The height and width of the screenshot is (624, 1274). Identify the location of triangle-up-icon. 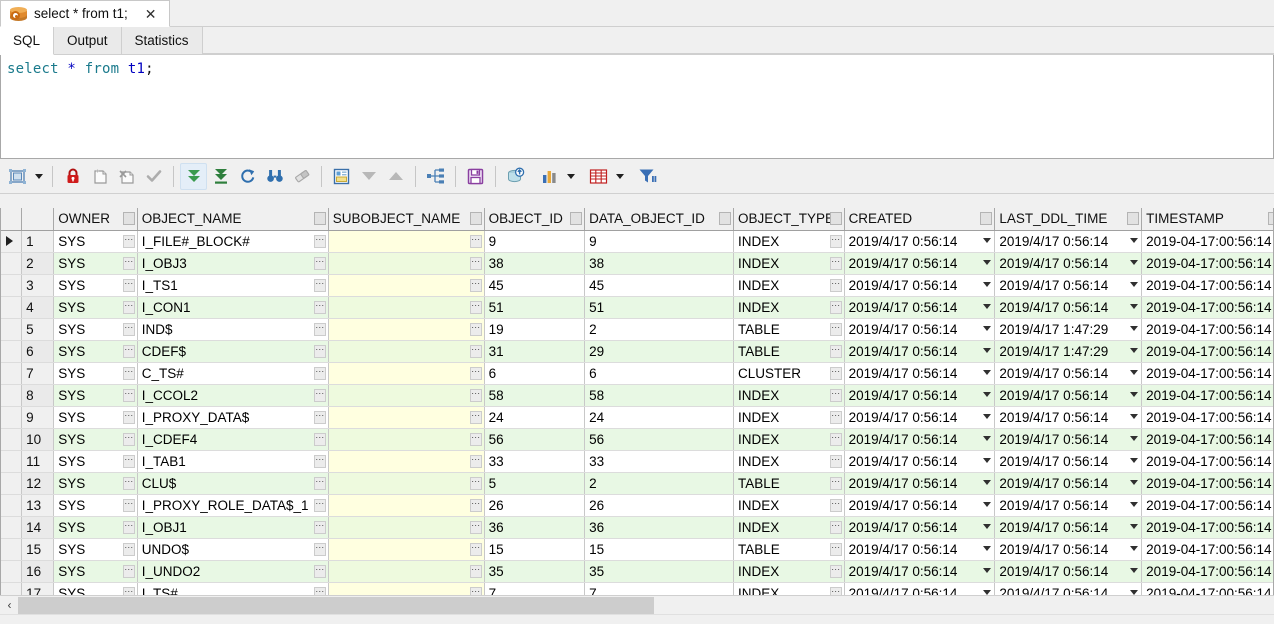
(395, 176).